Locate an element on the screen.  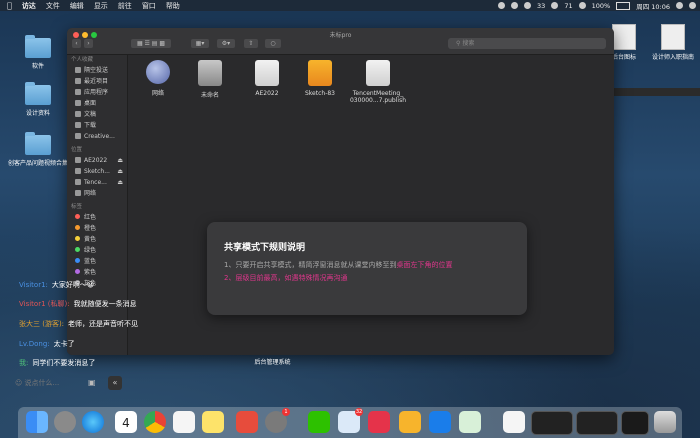
sidebar-tag-red: 红色 is located at coordinates (97, 217).